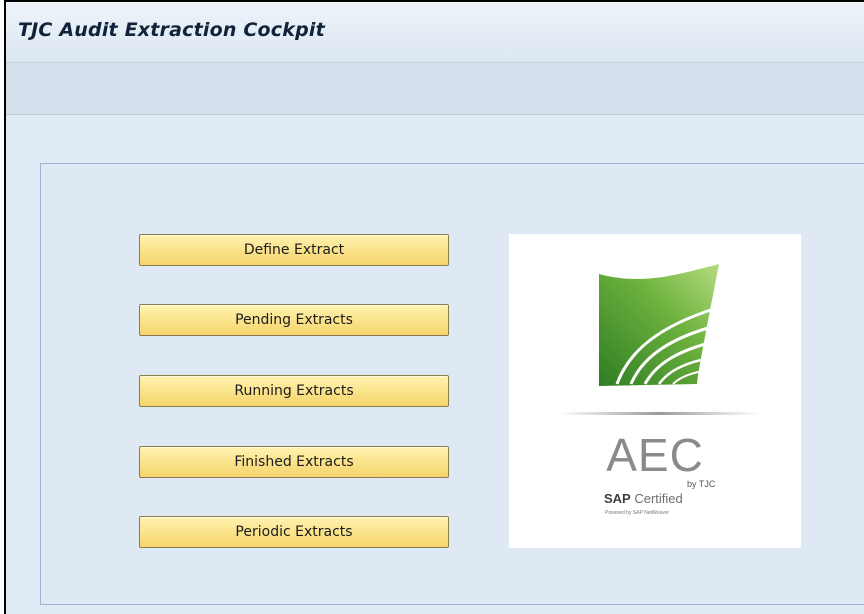  I want to click on sap-certified-label: SAP​ Certified, so click(643, 498).